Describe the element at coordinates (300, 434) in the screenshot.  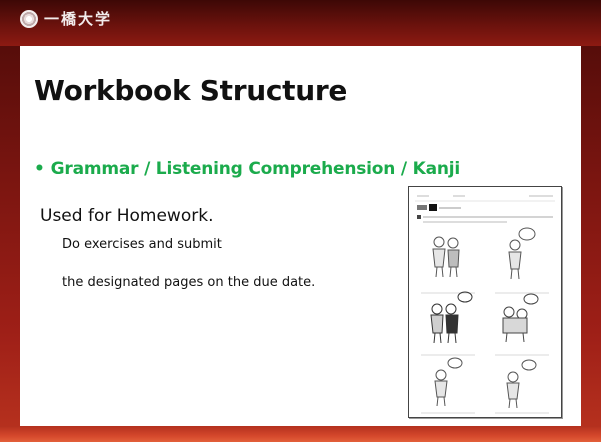
I see `slide-footer-bar` at that location.